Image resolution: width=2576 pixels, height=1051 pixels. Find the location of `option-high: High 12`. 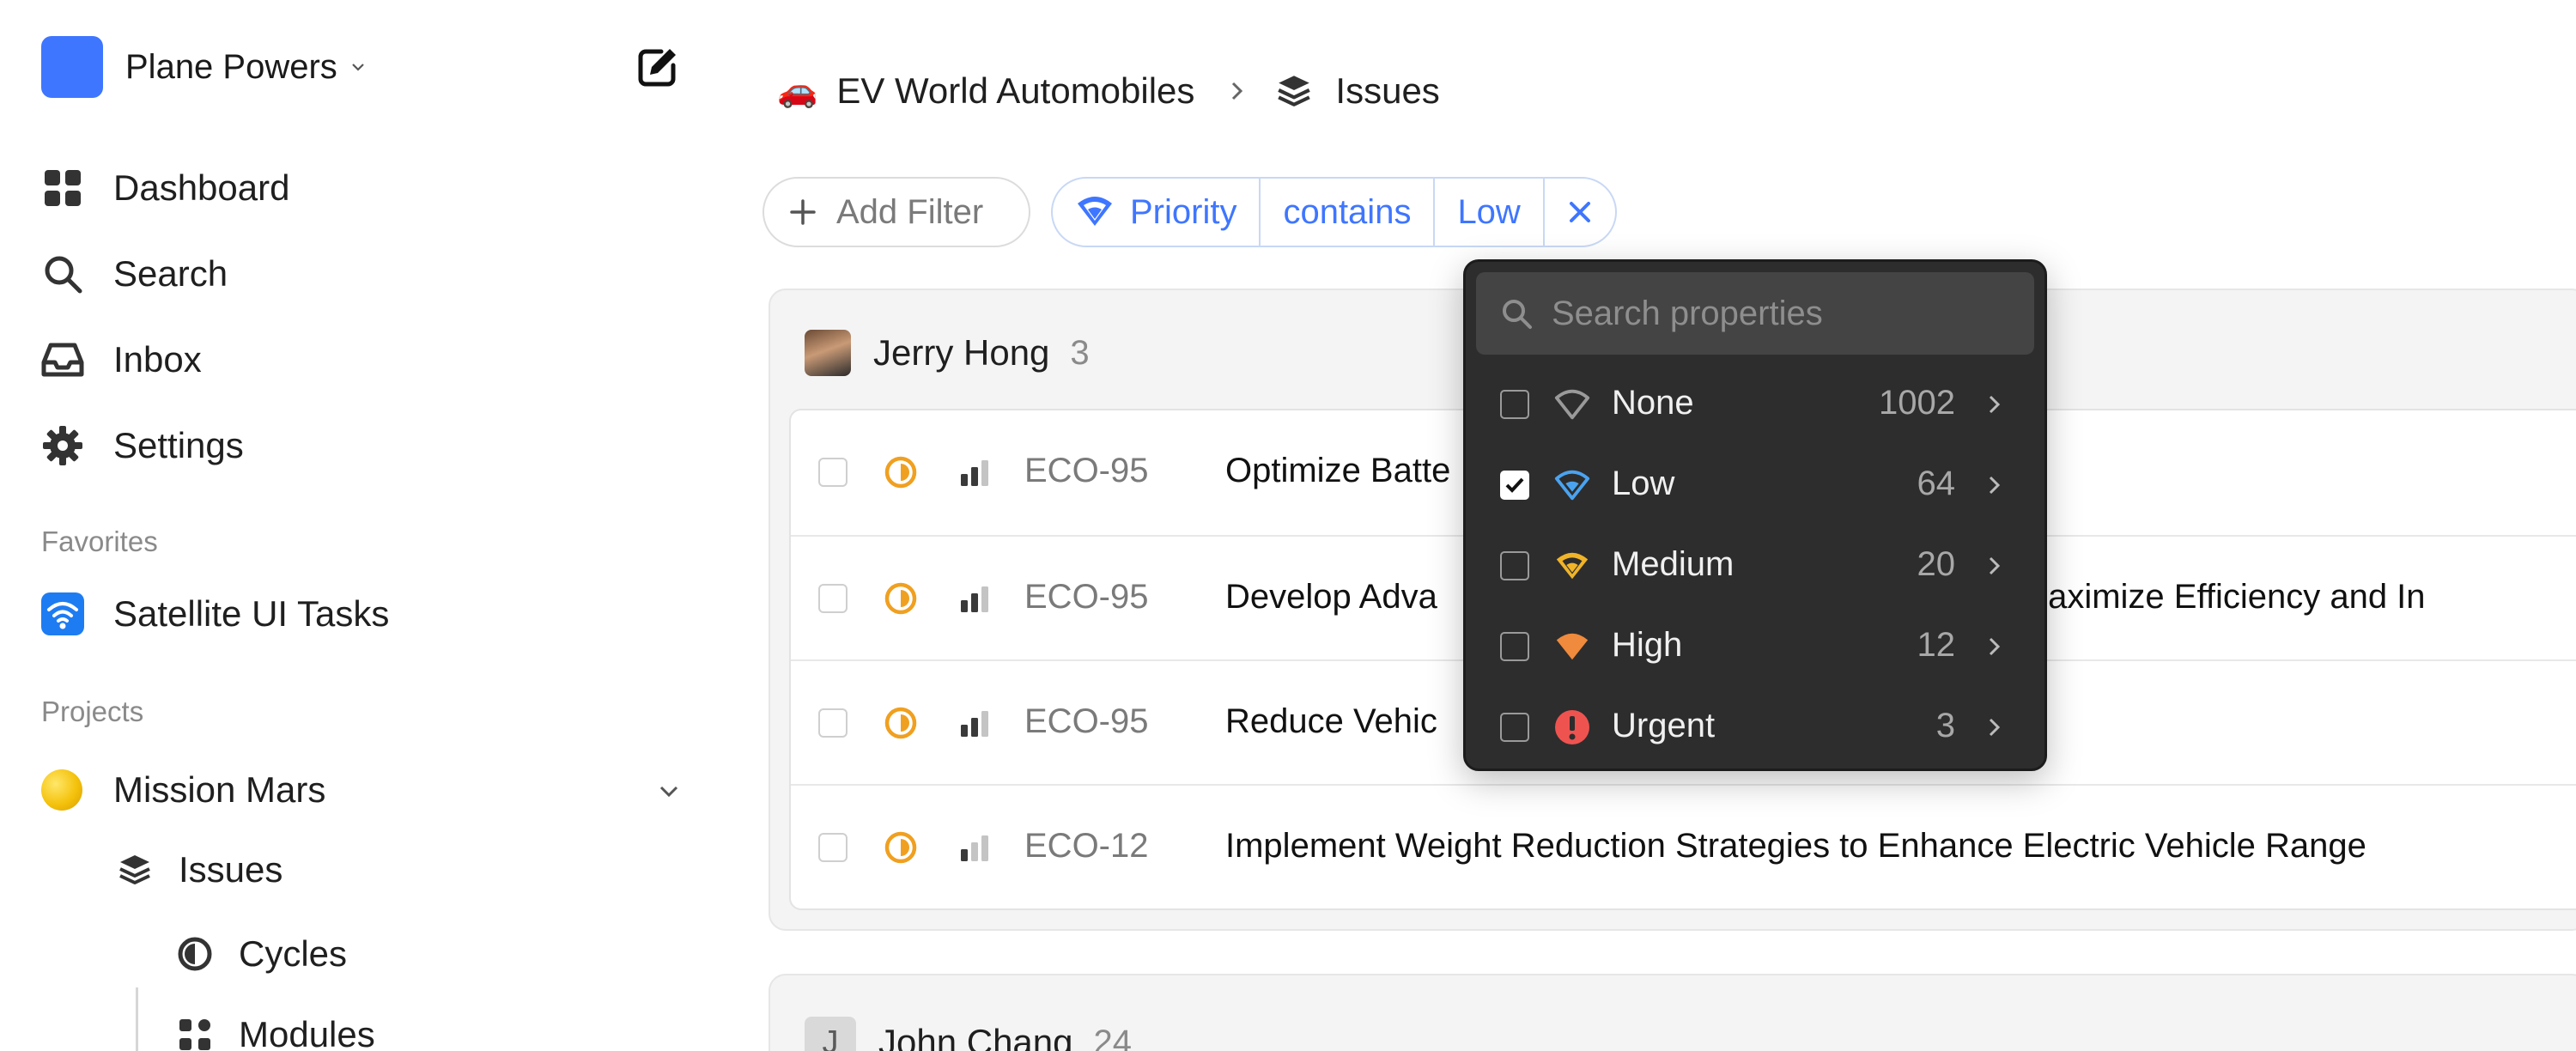

option-high: High 12 is located at coordinates (1755, 646).